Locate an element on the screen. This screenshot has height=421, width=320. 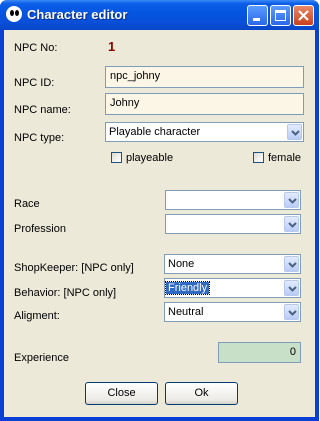
maximize-icon is located at coordinates (280, 15).